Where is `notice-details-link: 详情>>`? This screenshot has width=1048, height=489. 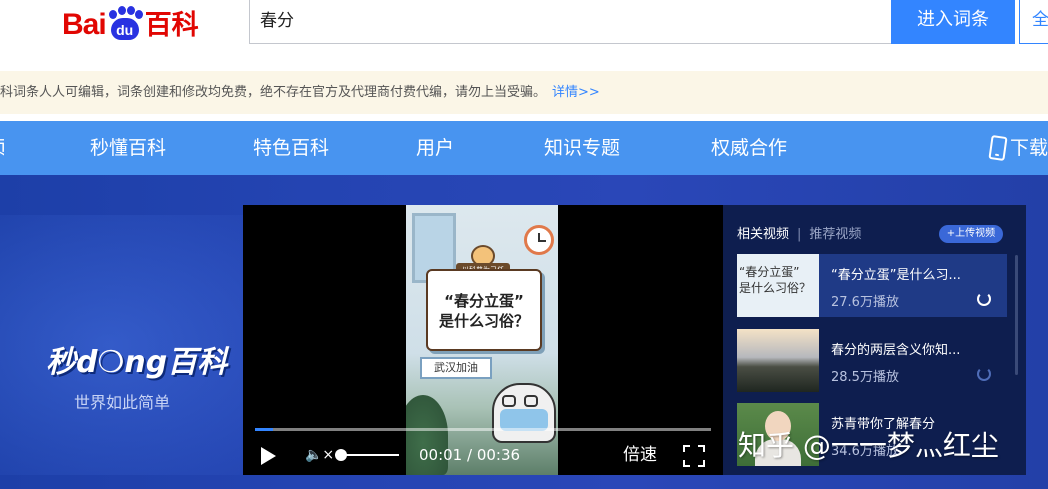
notice-details-link: 详情>> is located at coordinates (576, 92).